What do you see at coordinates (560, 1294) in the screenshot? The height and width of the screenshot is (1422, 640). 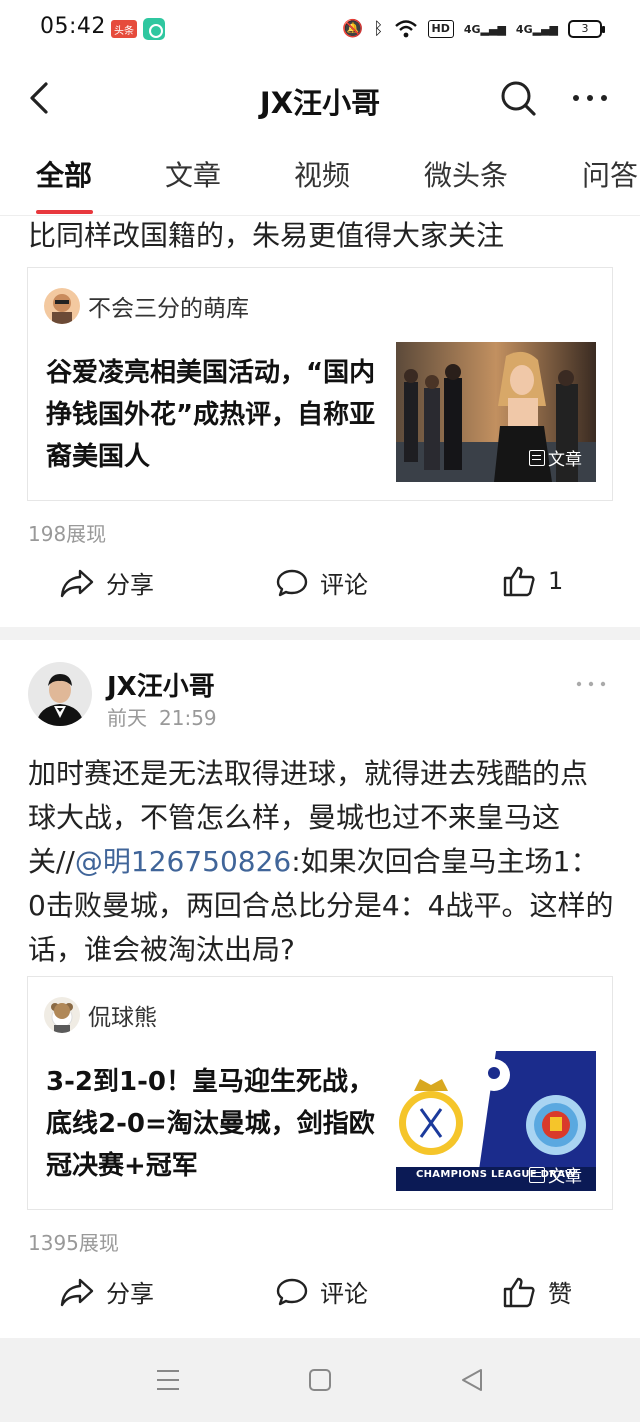 I see `like-label: 赞` at bounding box center [560, 1294].